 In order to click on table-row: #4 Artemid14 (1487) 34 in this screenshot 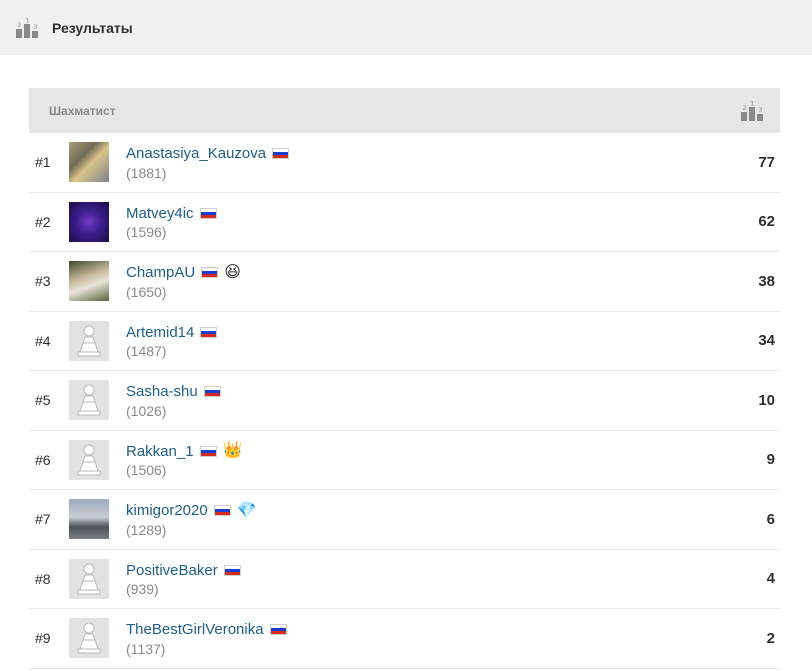, I will do `click(404, 341)`.